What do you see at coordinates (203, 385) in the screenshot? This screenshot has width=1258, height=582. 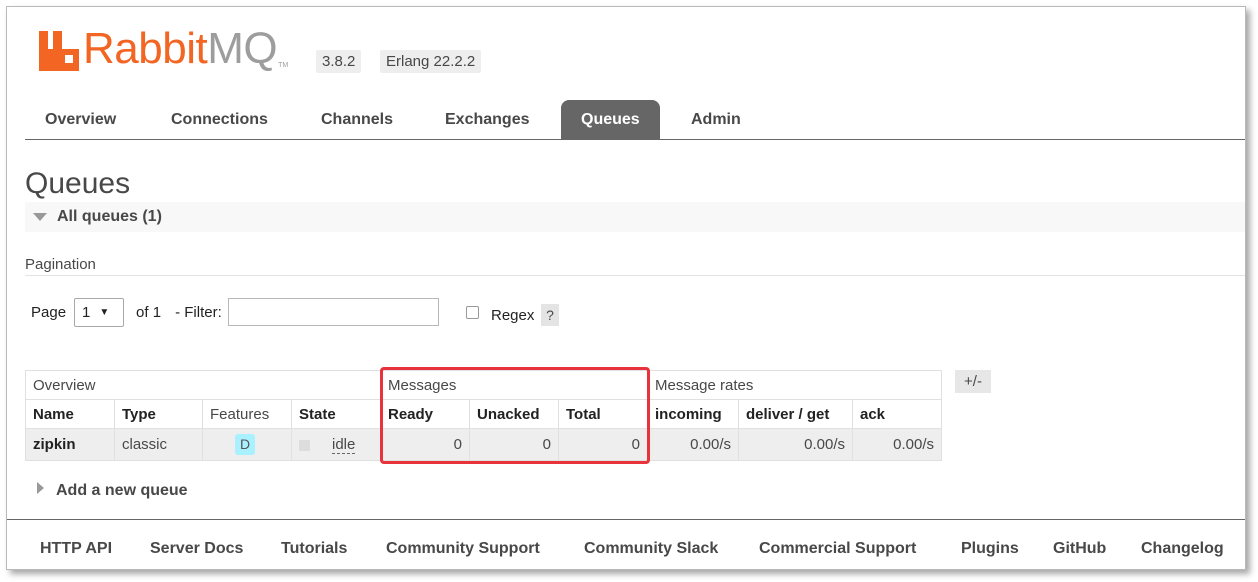 I see `group-overview: Overview` at bounding box center [203, 385].